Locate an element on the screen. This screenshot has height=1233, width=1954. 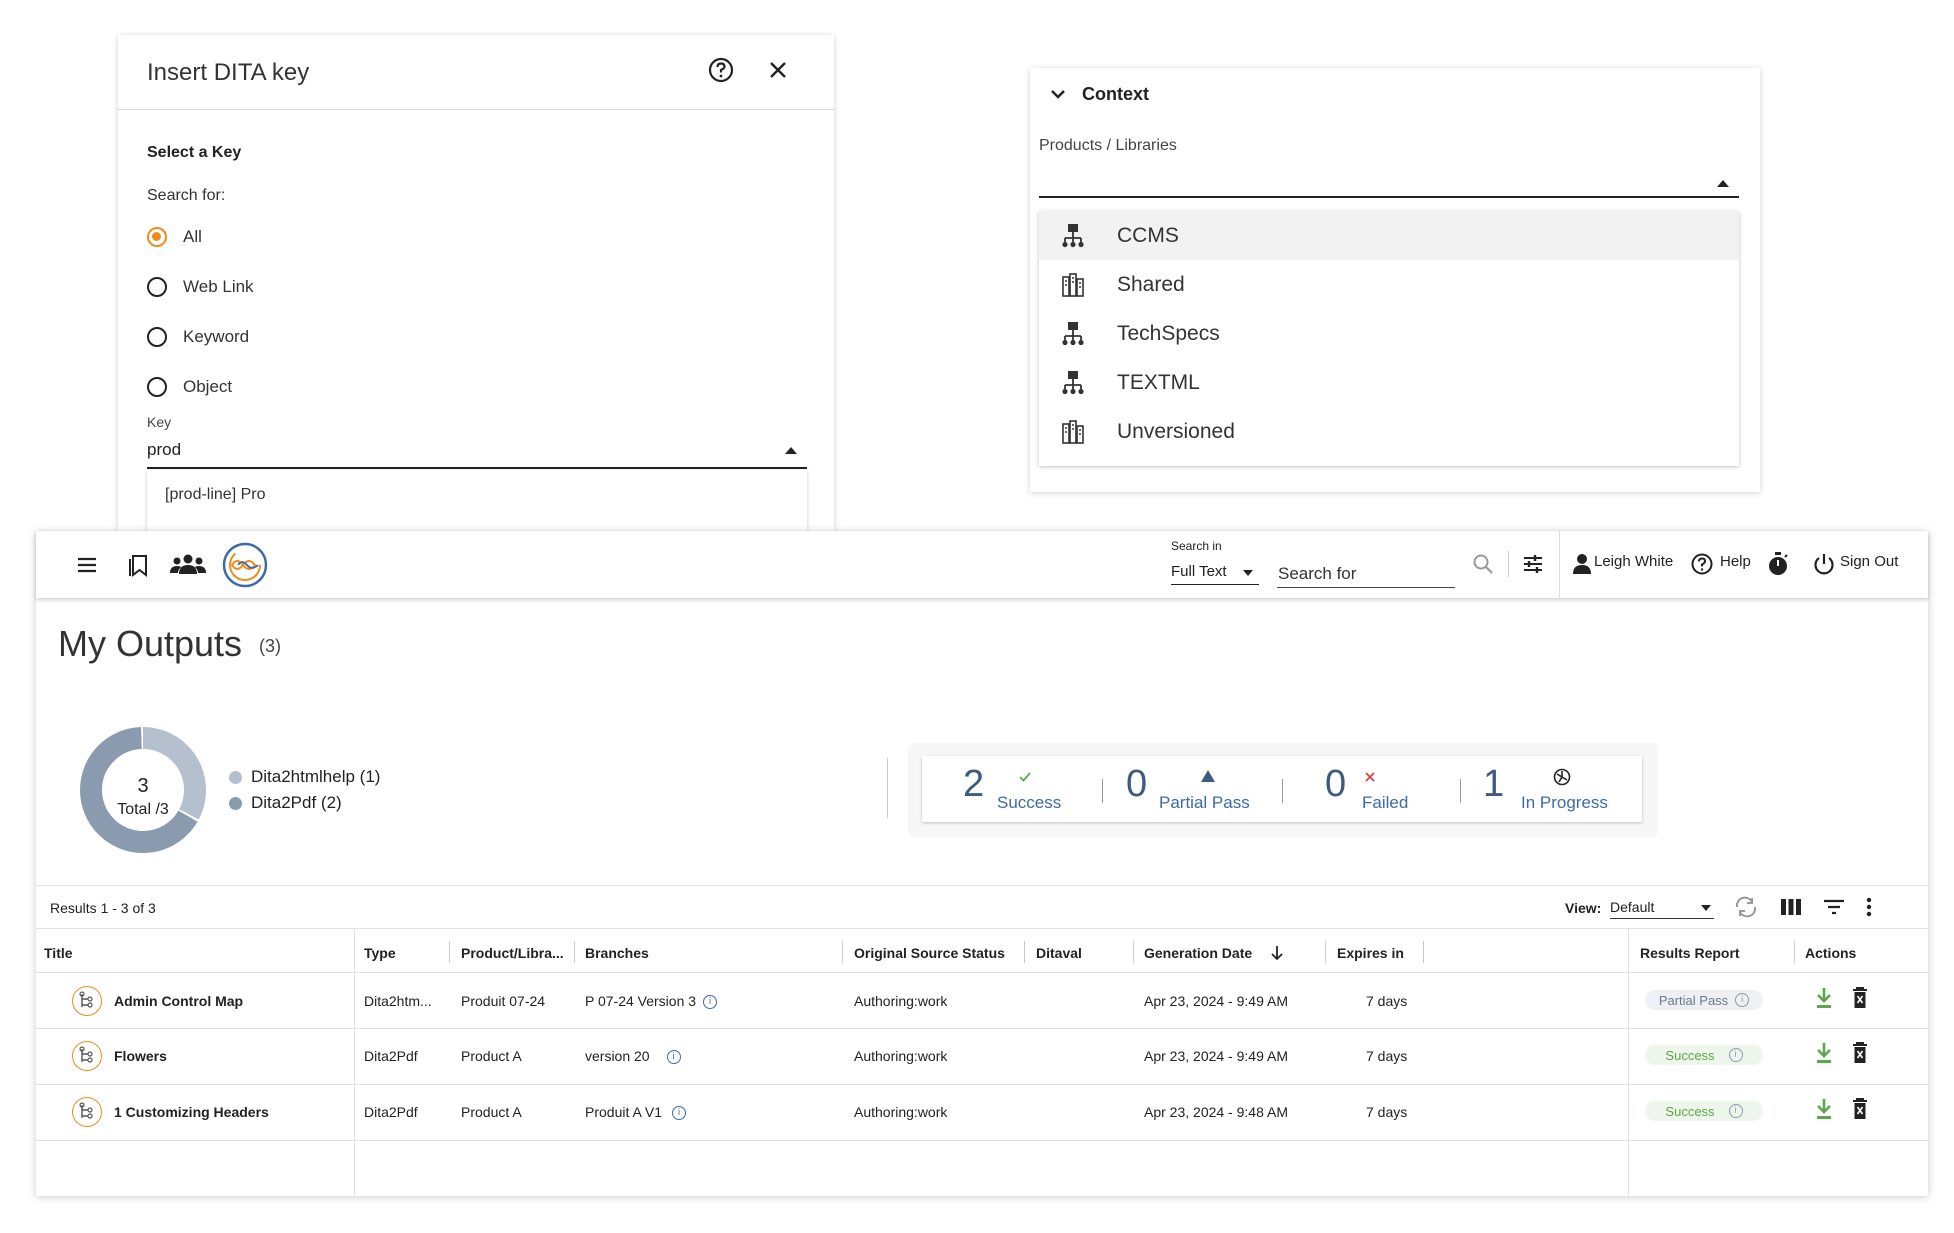
chevron-down-icon is located at coordinates (1058, 94).